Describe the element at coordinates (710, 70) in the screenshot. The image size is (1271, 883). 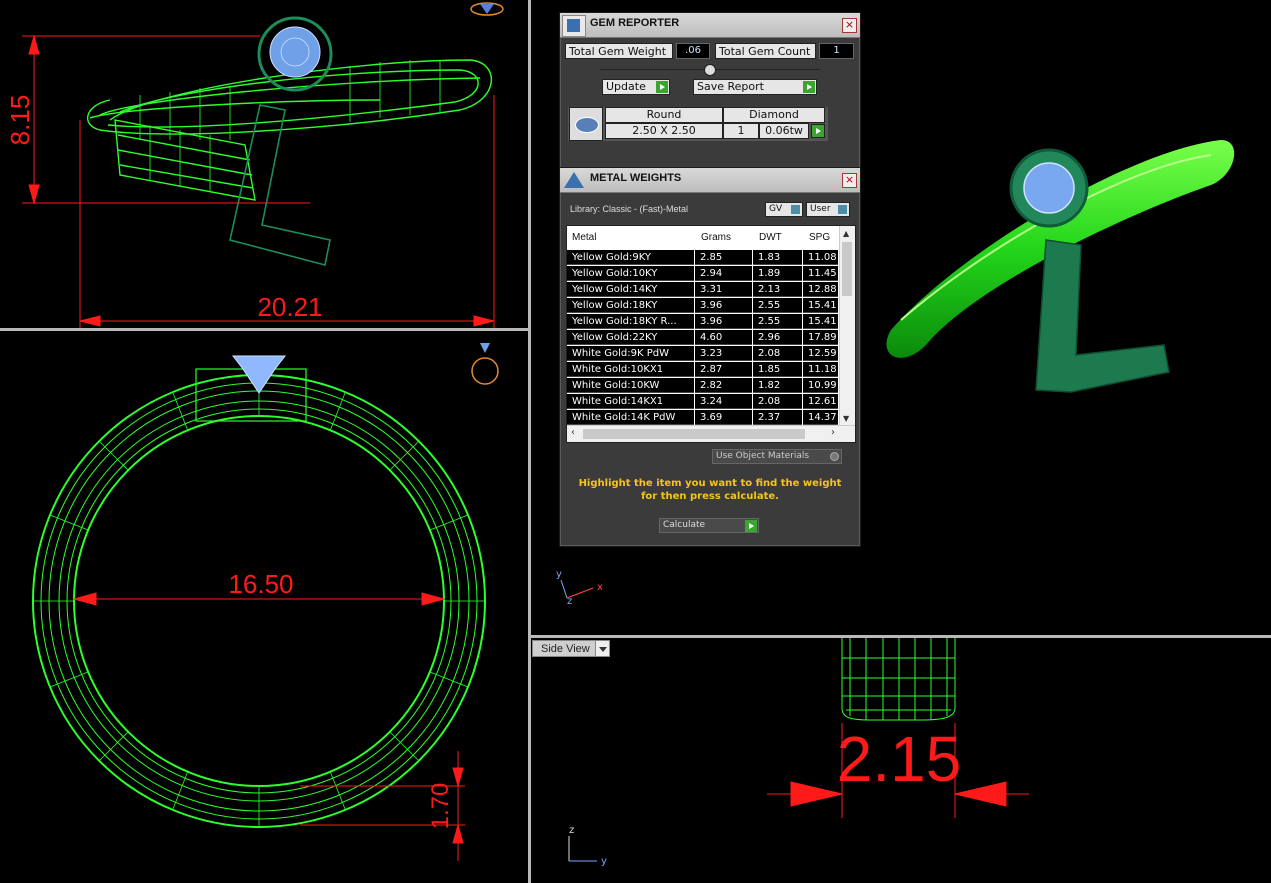
I see `slider-handle` at that location.